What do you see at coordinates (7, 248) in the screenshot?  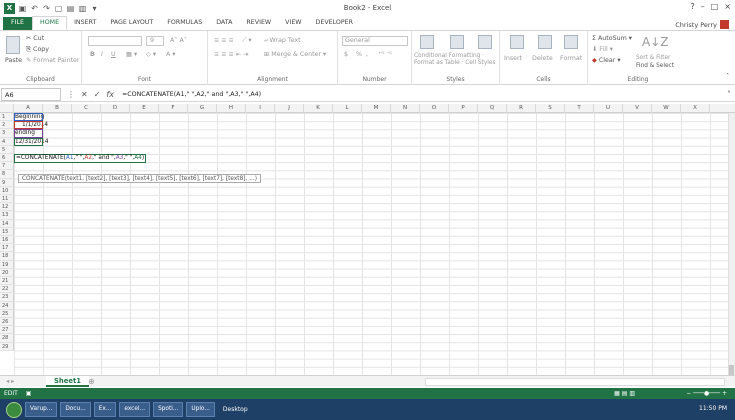 I see `row-header: 17` at bounding box center [7, 248].